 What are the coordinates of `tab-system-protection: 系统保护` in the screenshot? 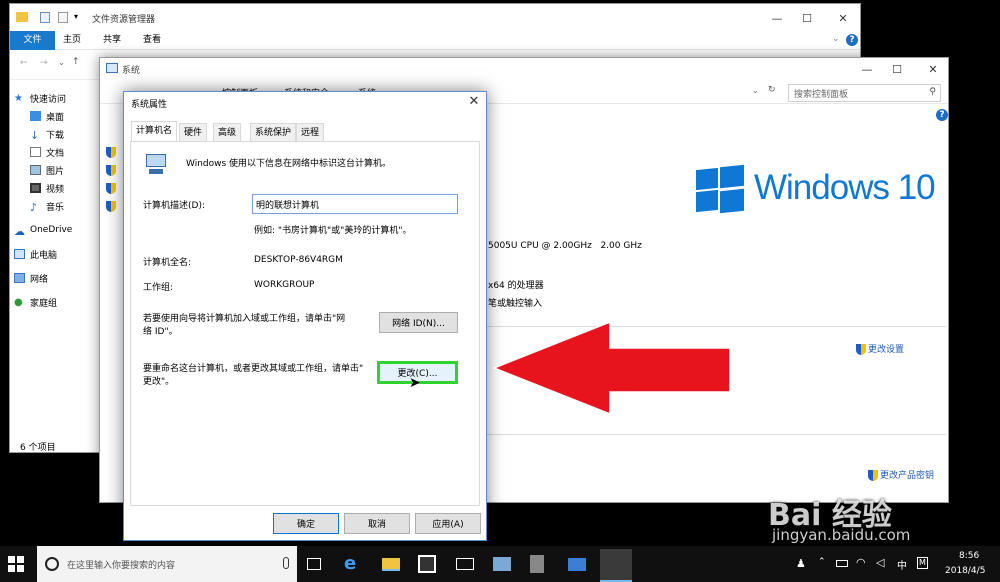 It's located at (273, 132).